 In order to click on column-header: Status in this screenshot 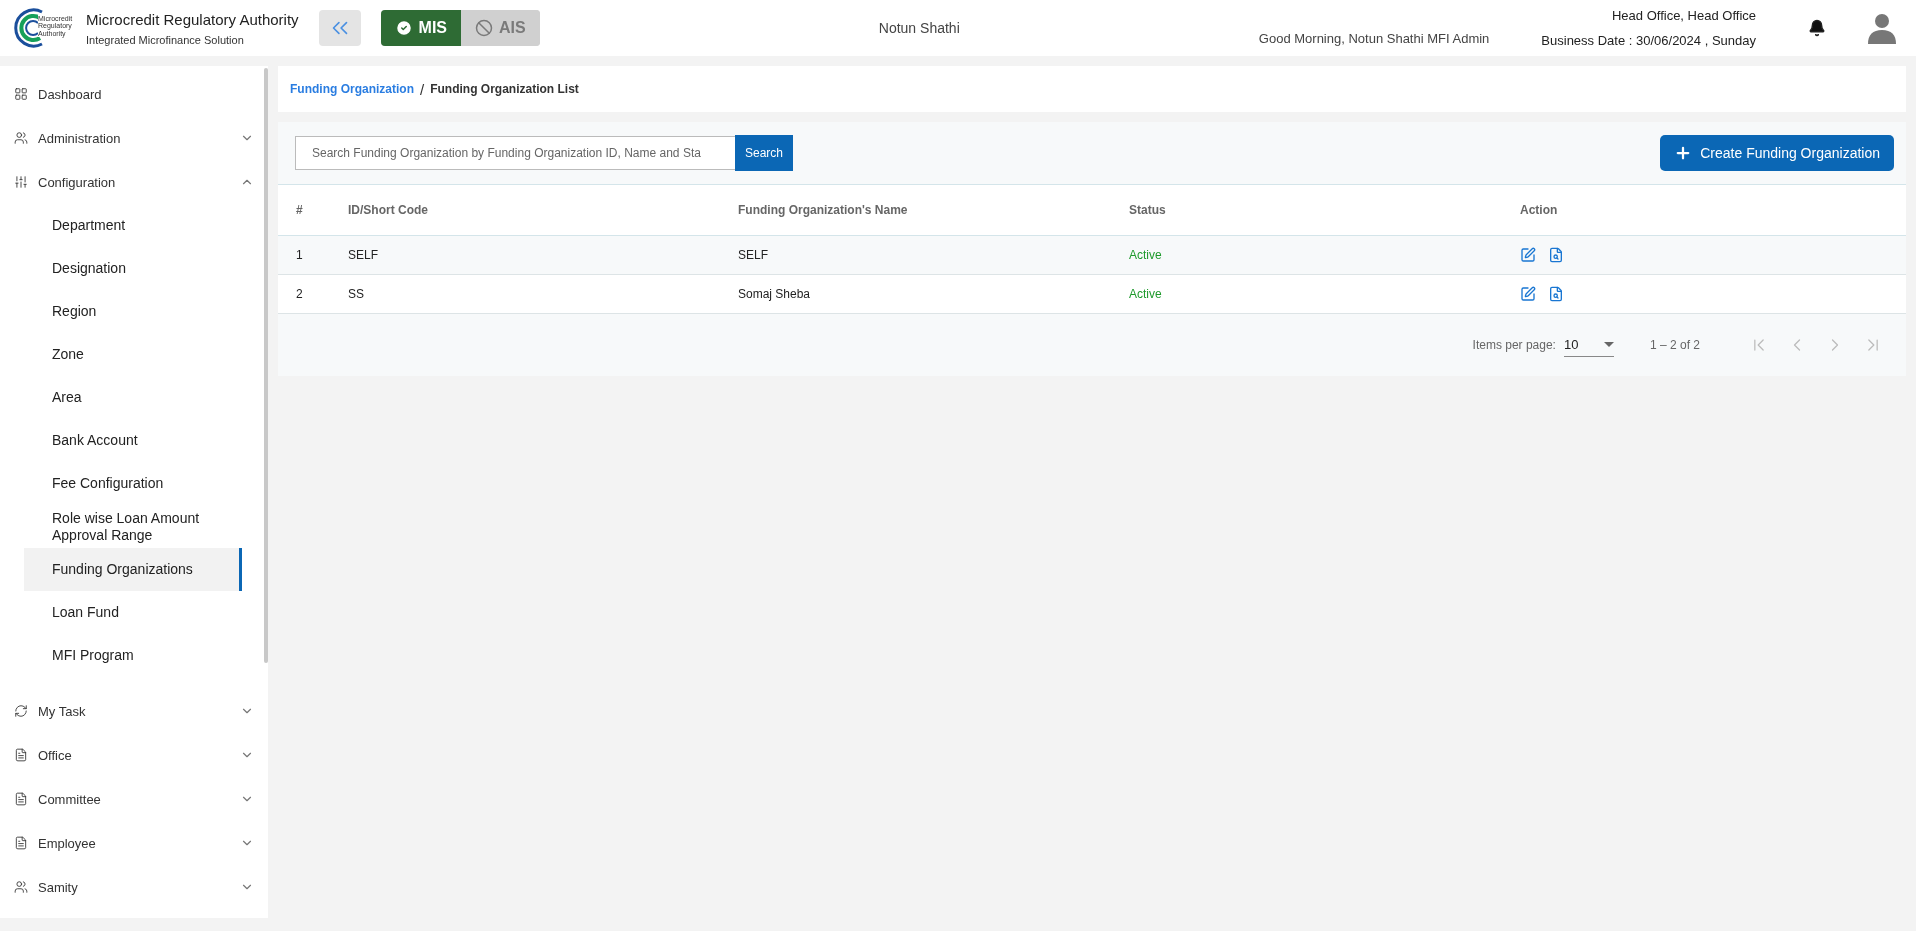, I will do `click(1324, 210)`.